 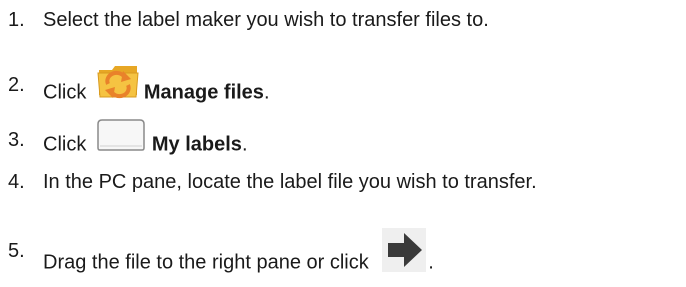 What do you see at coordinates (121, 135) in the screenshot?
I see `my-labels-label-icon` at bounding box center [121, 135].